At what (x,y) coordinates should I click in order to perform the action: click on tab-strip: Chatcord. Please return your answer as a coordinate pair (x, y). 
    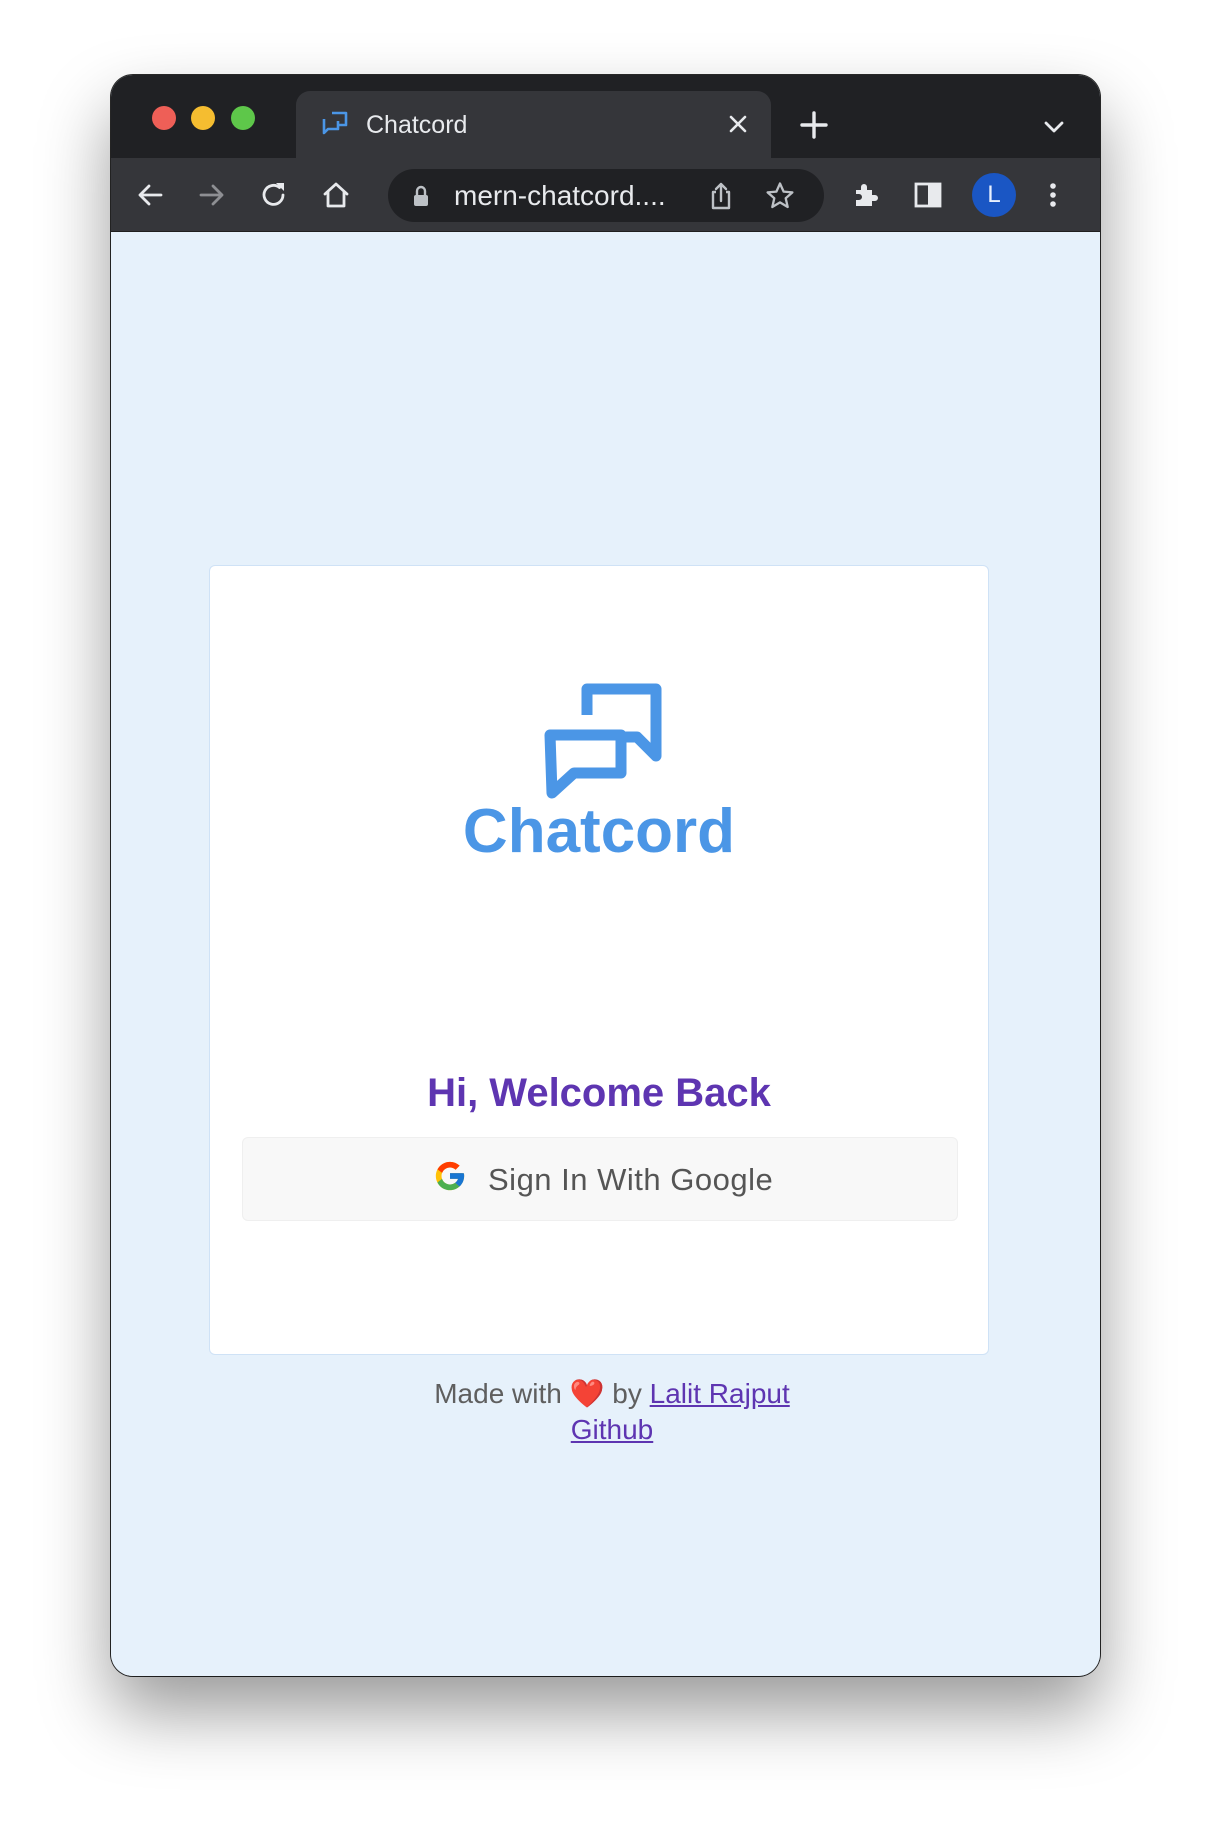
    Looking at the image, I should click on (605, 116).